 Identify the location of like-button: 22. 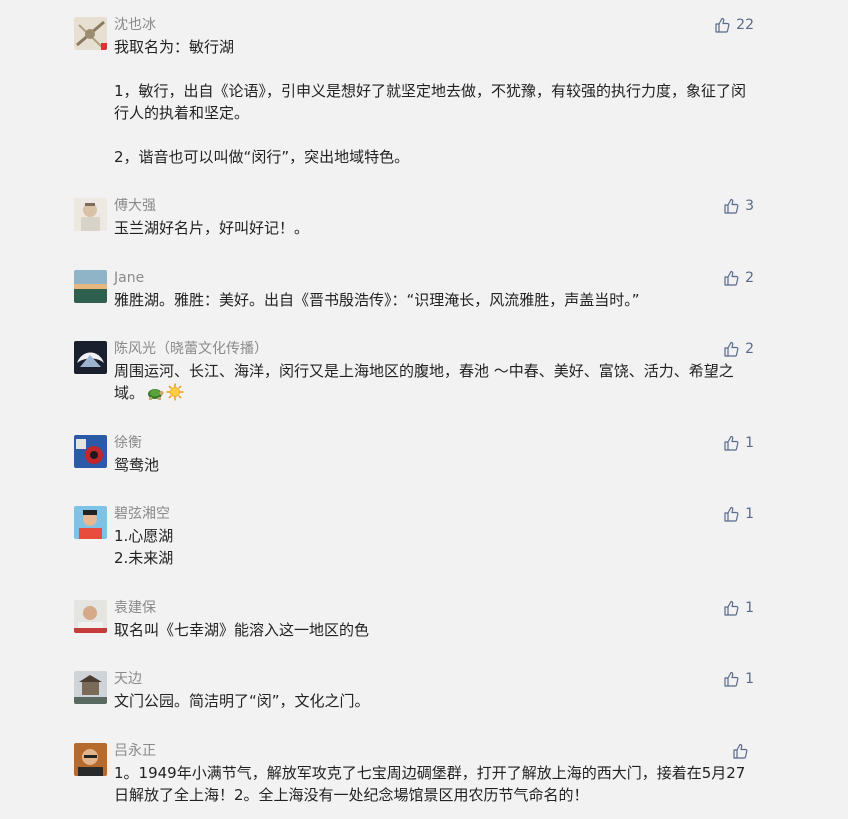
(734, 25).